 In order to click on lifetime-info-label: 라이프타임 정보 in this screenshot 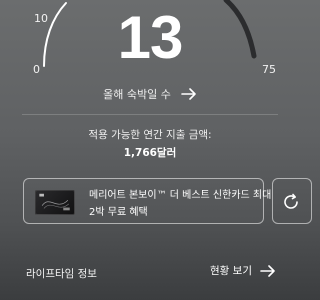, I will do `click(61, 274)`.